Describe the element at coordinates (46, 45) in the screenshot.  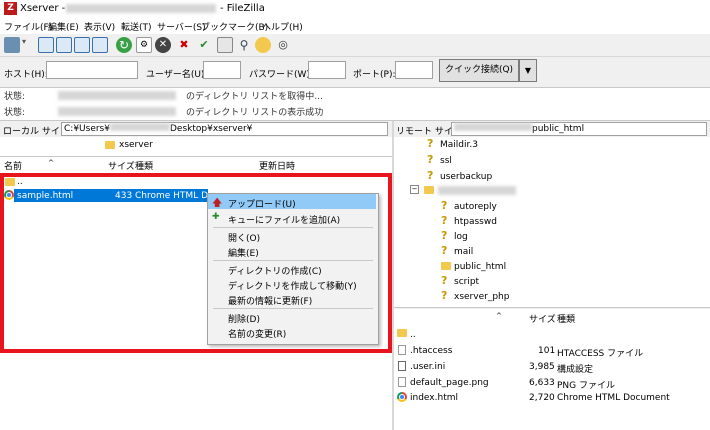
I see `toggle-log-icon` at that location.